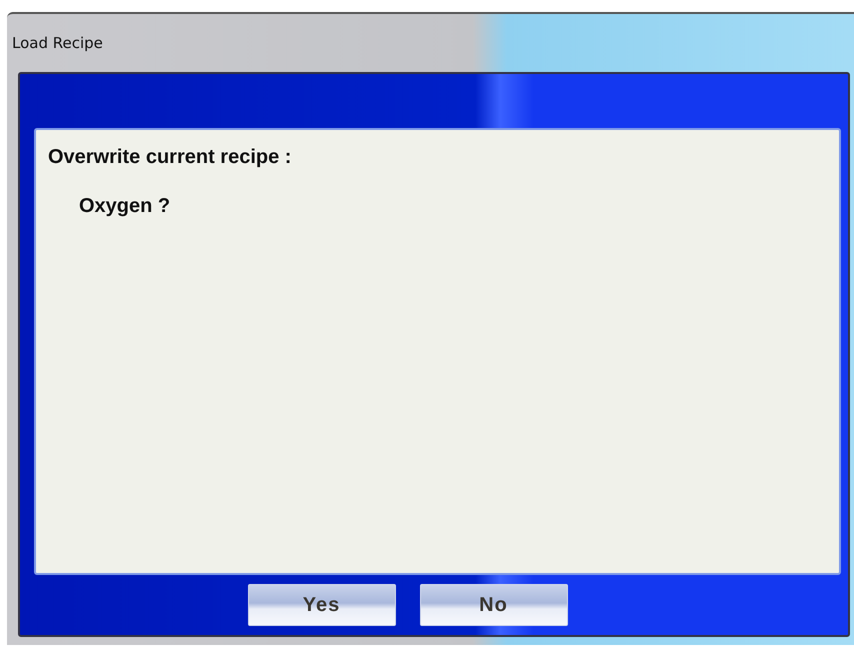 Image resolution: width=854 pixels, height=653 pixels. What do you see at coordinates (125, 206) in the screenshot?
I see `recipe-name: Oxygen ?` at bounding box center [125, 206].